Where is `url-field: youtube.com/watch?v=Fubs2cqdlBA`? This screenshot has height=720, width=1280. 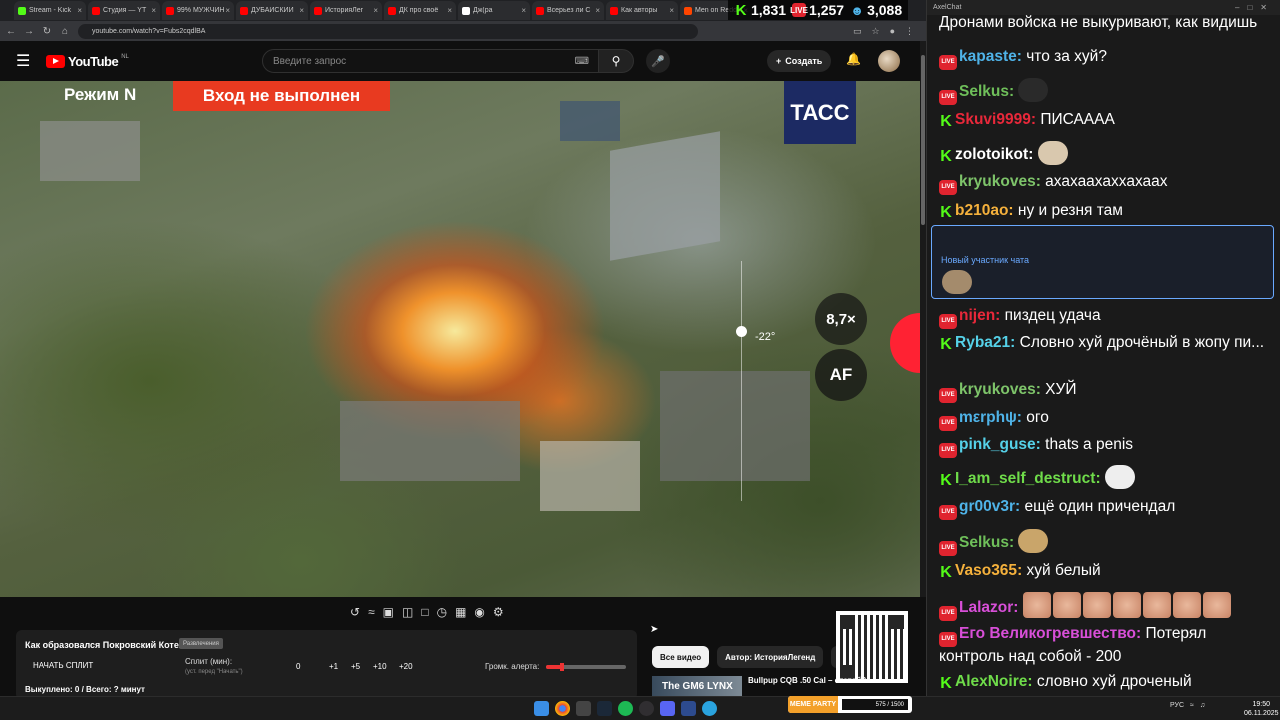
url-field: youtube.com/watch?v=Fubs2cqdlBA is located at coordinates (388, 31).